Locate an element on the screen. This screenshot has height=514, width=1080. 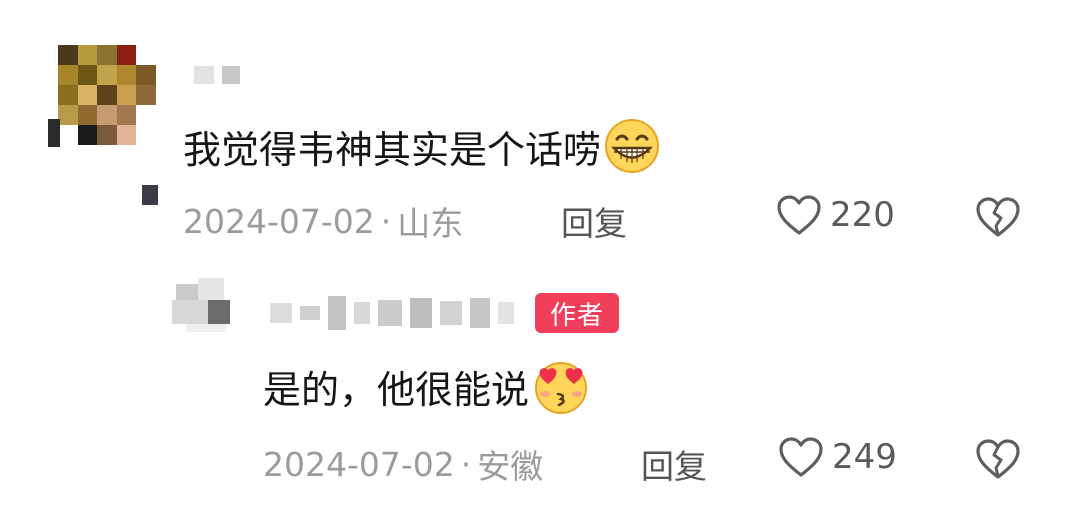
reply-location: 安徽 is located at coordinates (510, 466).